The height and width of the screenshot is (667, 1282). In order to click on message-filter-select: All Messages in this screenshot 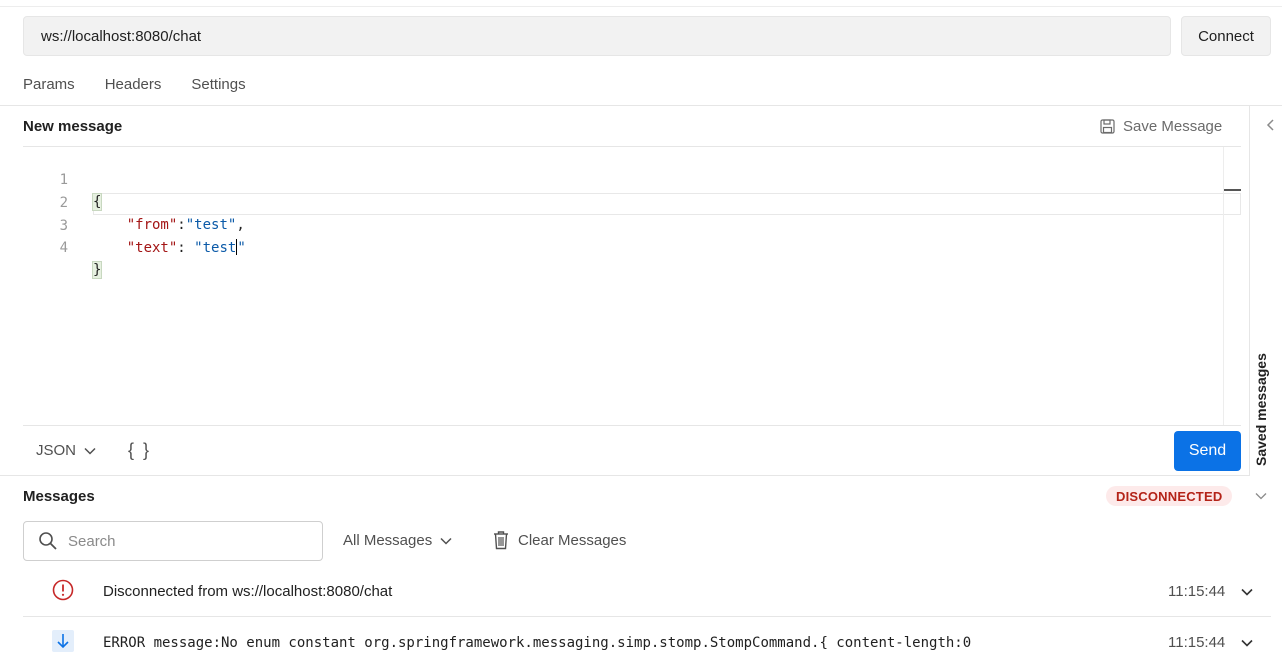, I will do `click(397, 540)`.